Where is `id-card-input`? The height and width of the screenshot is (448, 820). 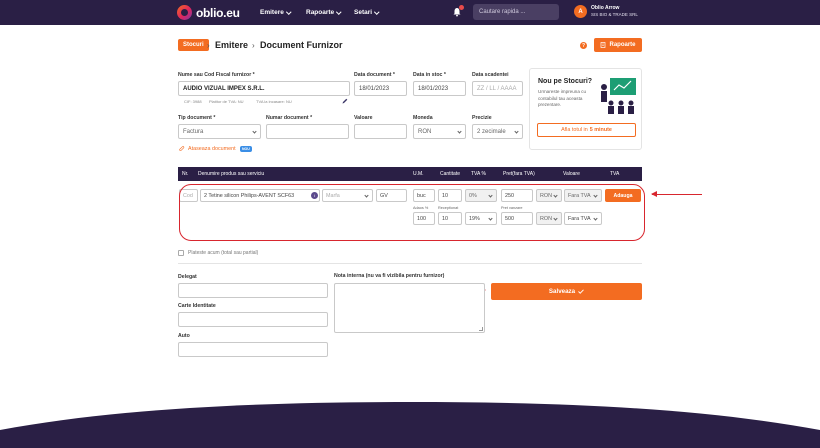 id-card-input is located at coordinates (253, 319).